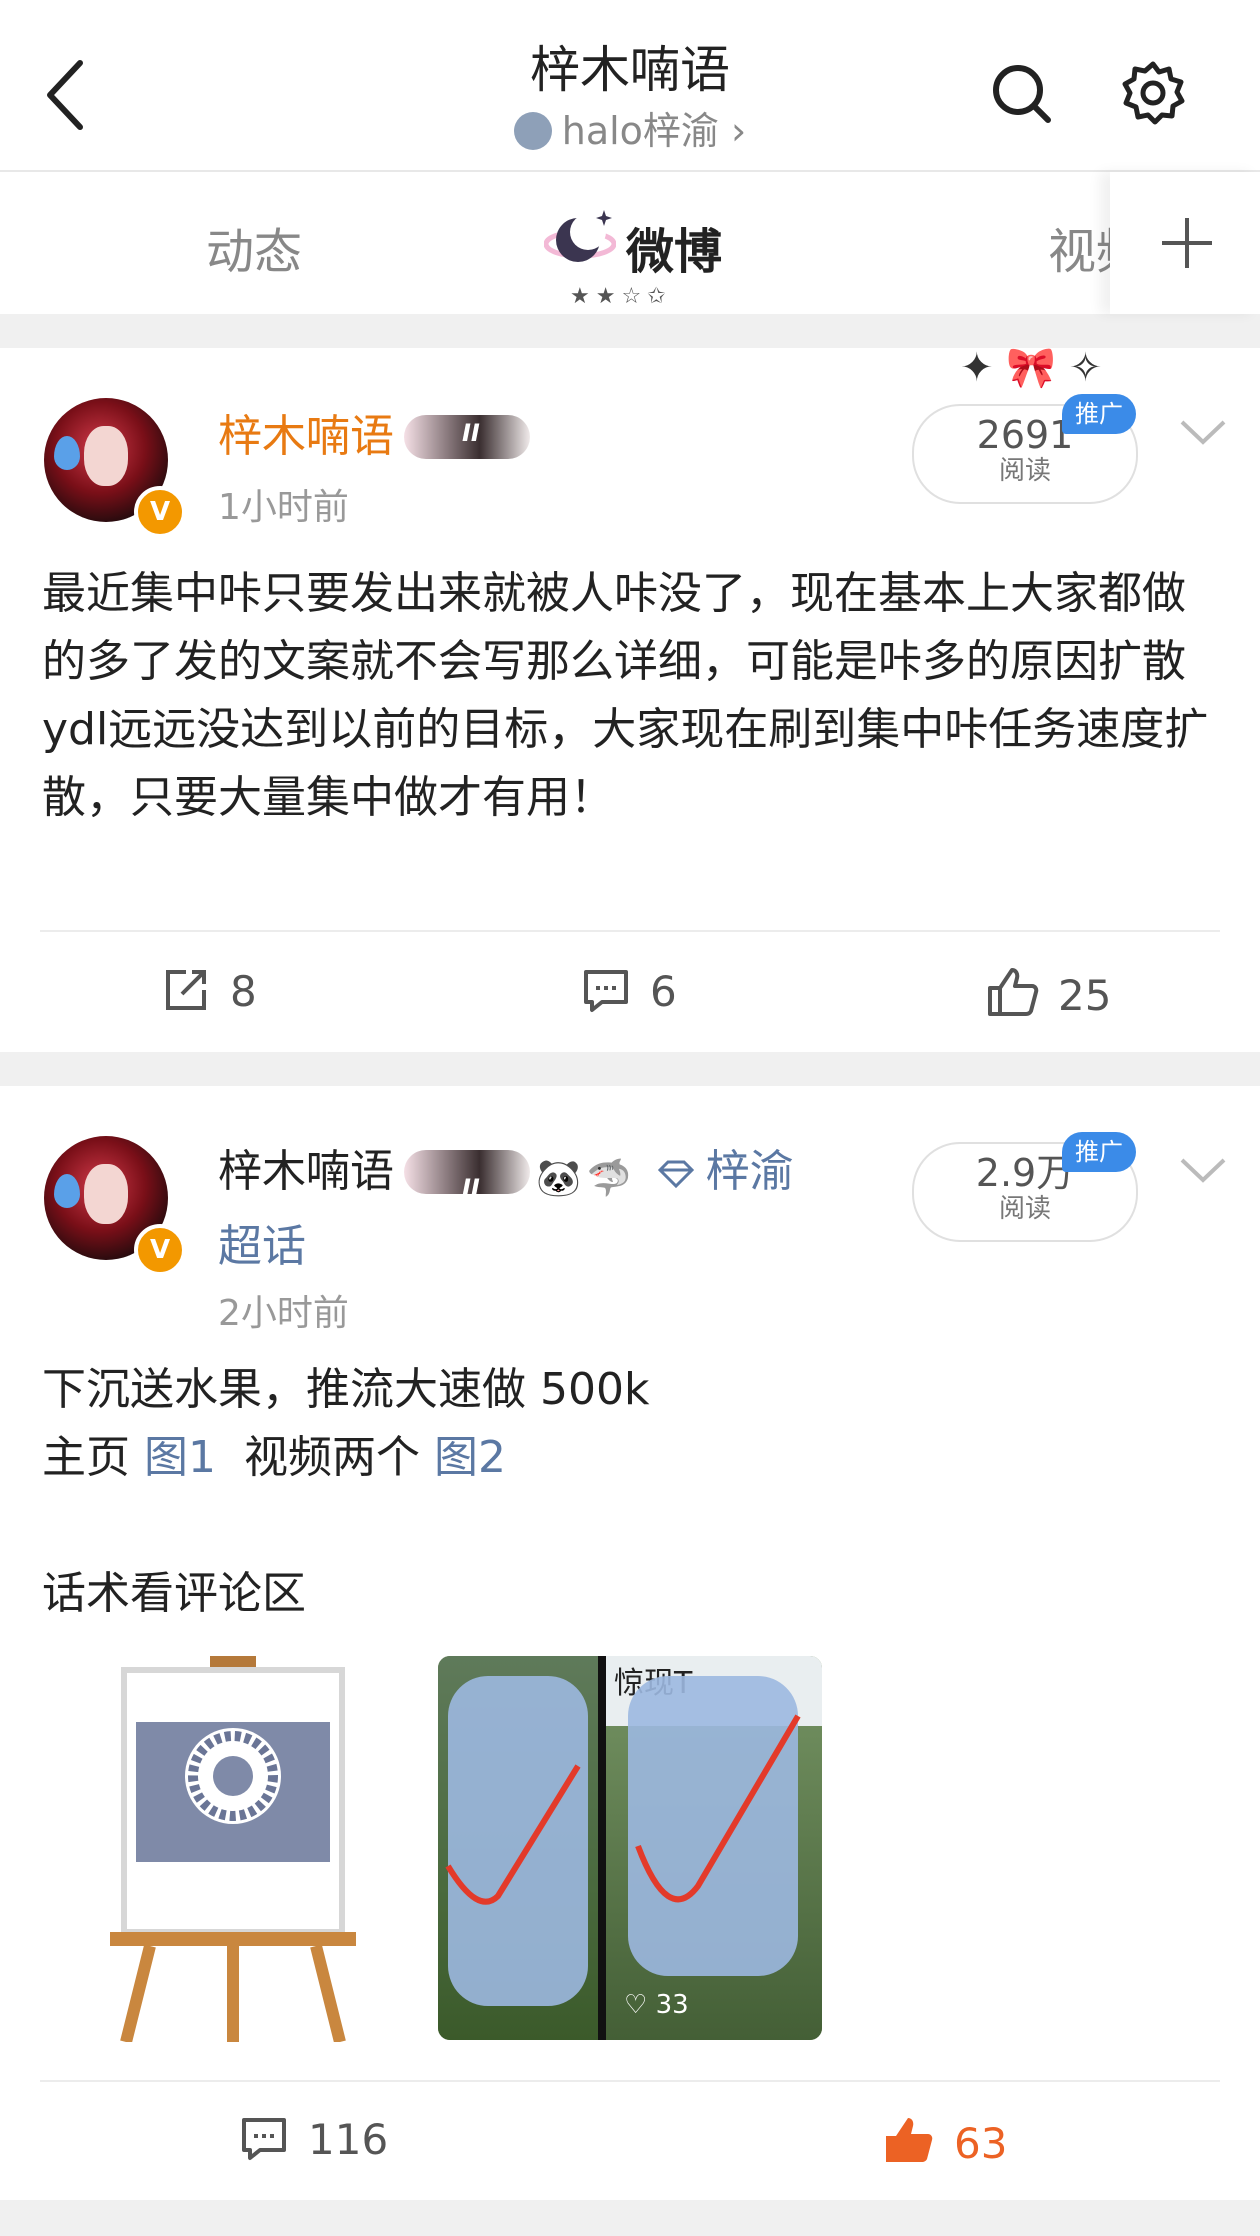  What do you see at coordinates (623, 1809) in the screenshot?
I see `red-check-marks` at bounding box center [623, 1809].